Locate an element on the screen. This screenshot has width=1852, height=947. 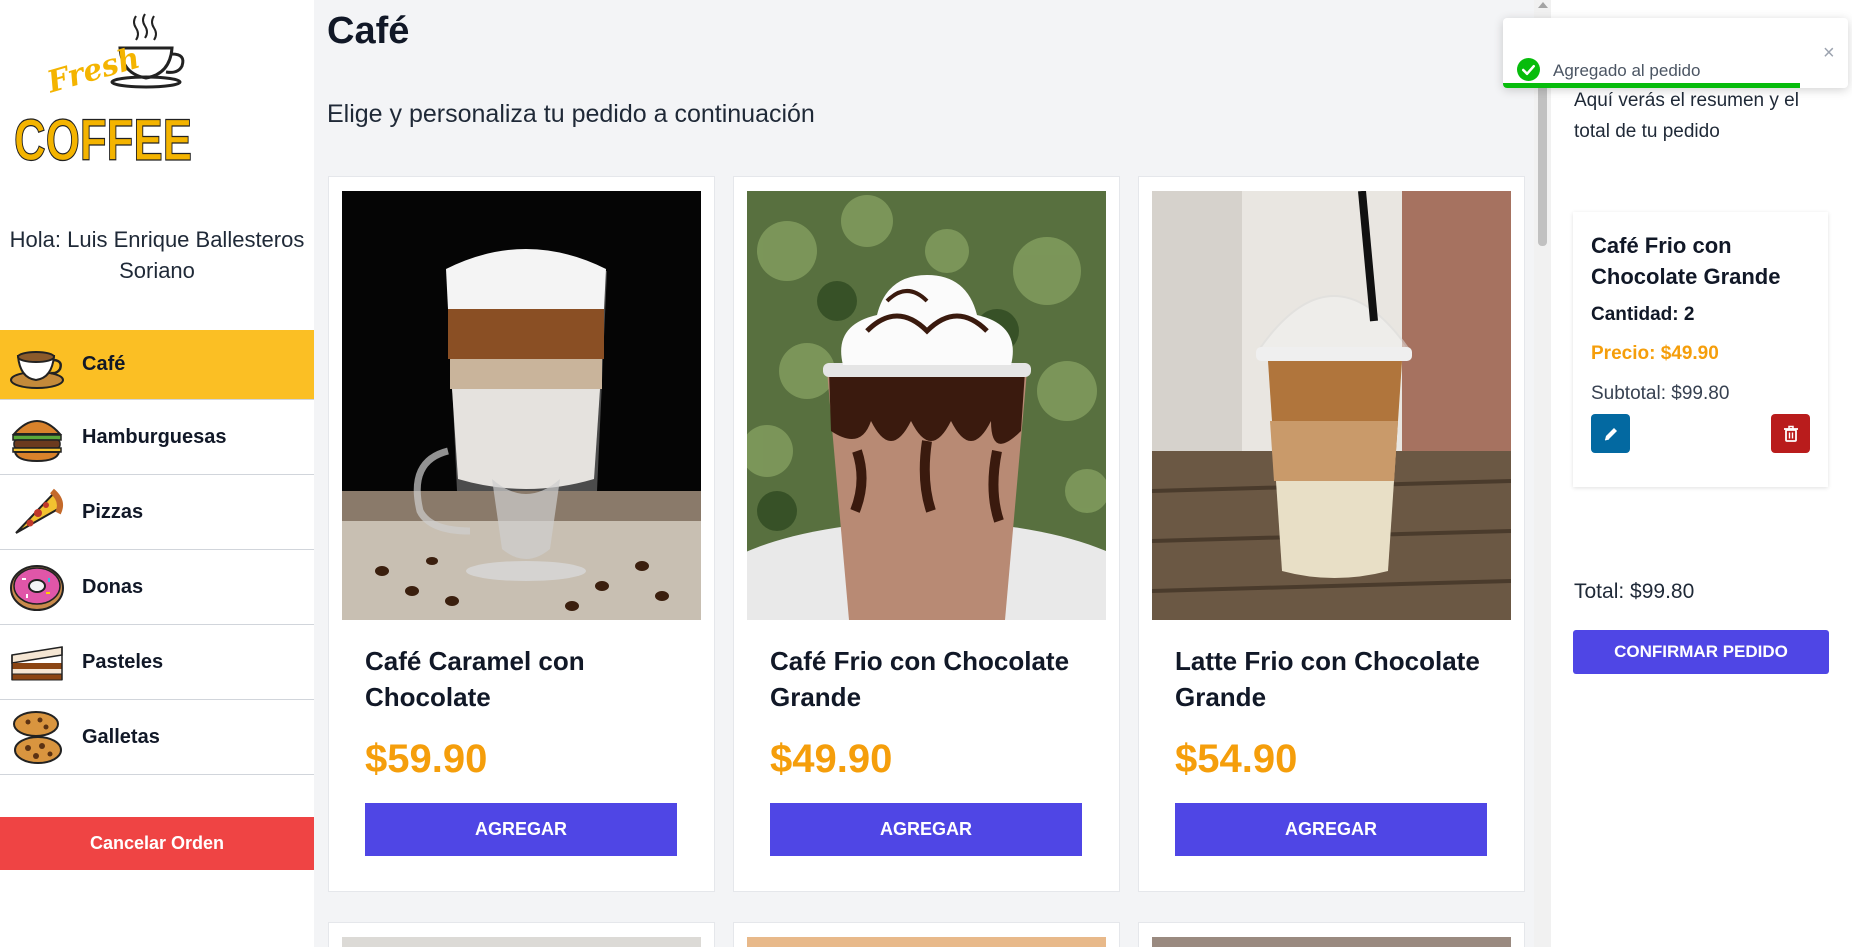
category-item-pizzas: Pizzas is located at coordinates (157, 512).